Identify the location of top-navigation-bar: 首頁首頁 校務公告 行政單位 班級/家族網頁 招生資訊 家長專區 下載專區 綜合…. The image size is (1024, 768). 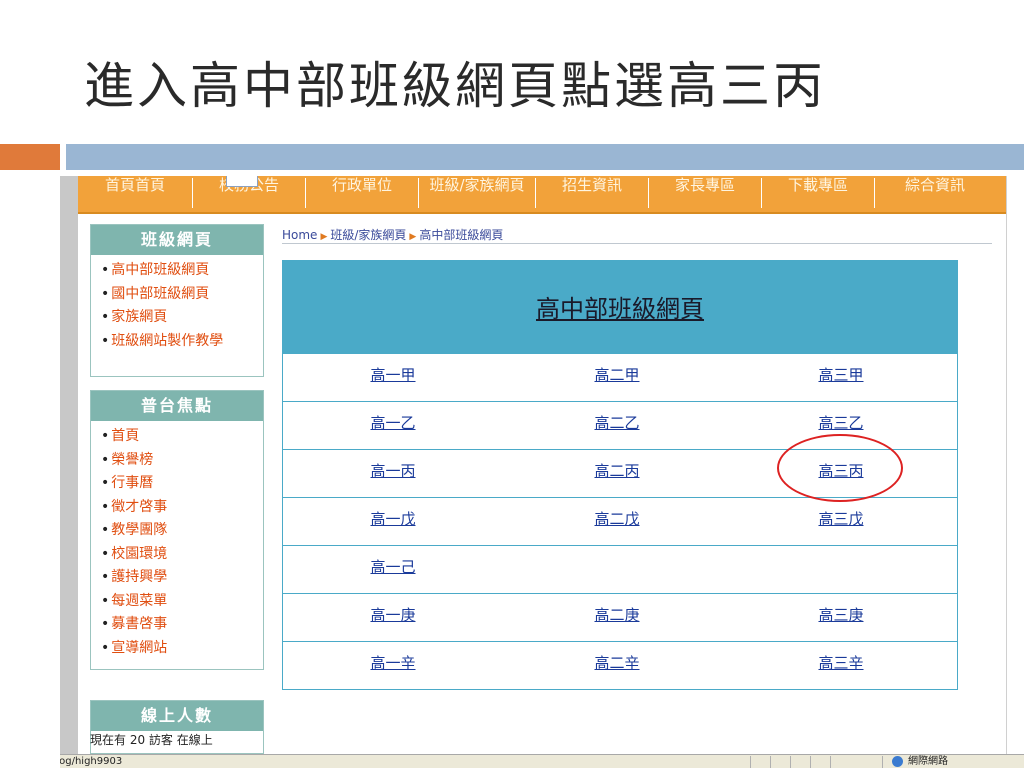
(551, 195).